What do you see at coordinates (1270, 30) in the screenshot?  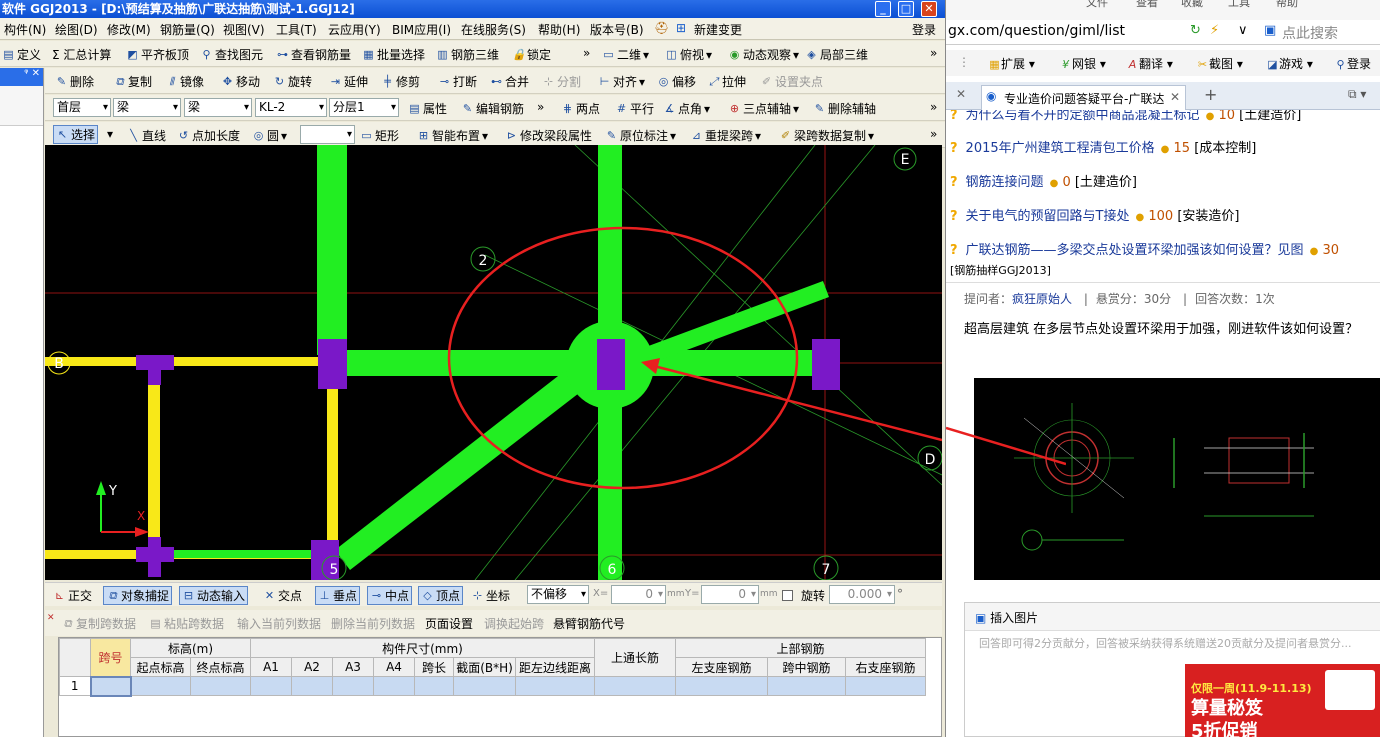 I see `search-engine-icon: ▣` at bounding box center [1270, 30].